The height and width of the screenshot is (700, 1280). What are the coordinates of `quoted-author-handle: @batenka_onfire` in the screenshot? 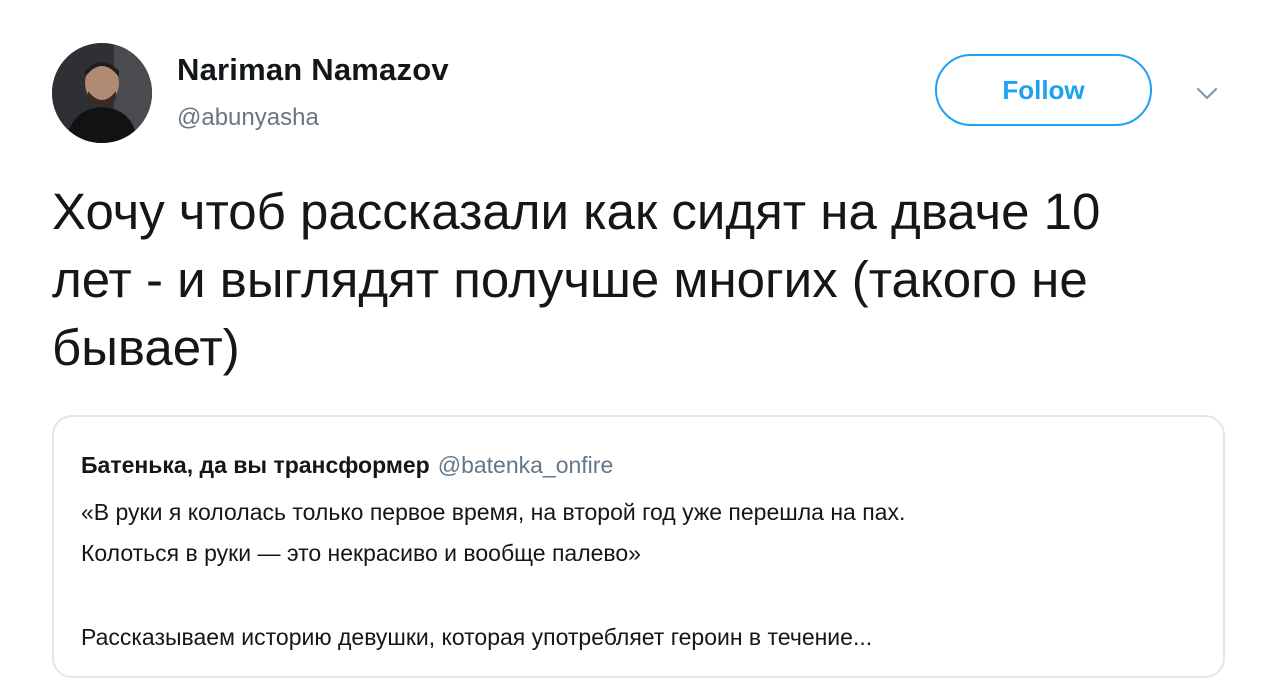 It's located at (525, 465).